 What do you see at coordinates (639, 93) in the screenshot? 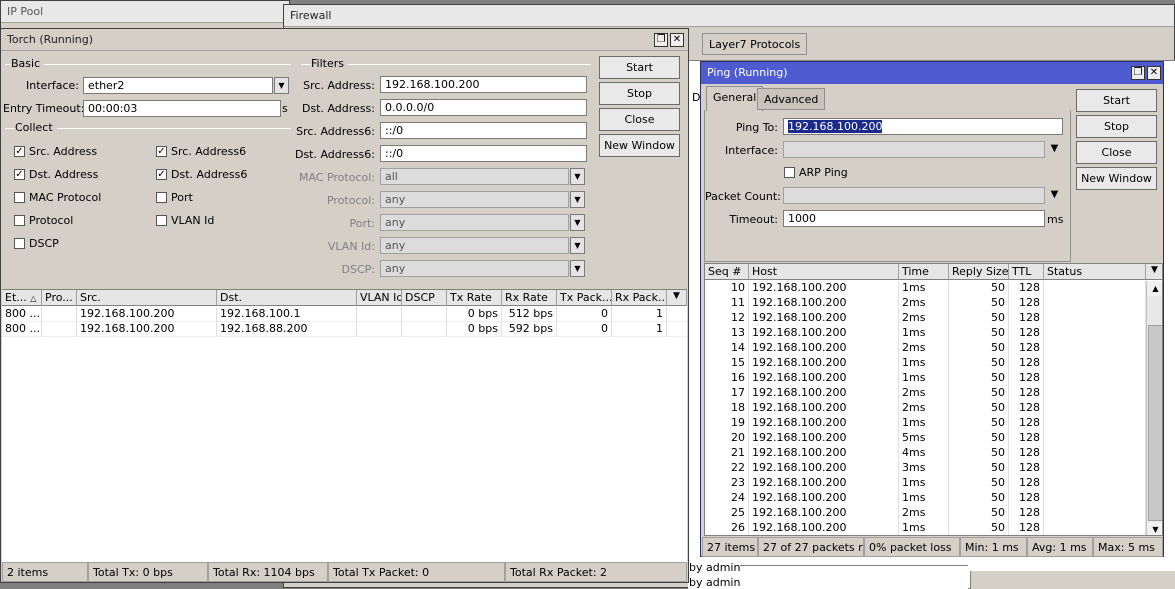
I see `torch-stop-button: Stop` at bounding box center [639, 93].